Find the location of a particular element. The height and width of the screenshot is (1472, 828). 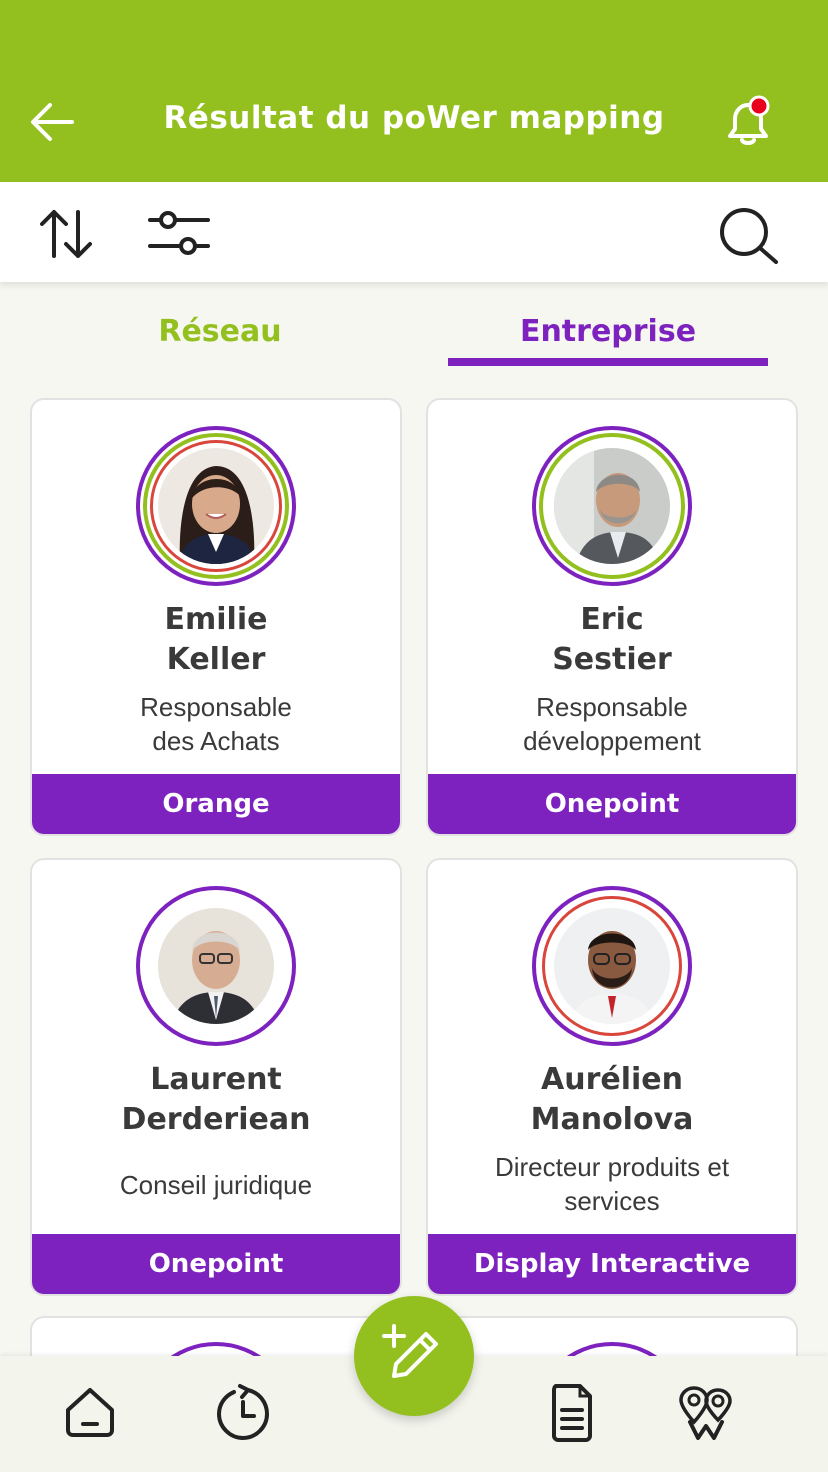

toolbar is located at coordinates (414, 232).